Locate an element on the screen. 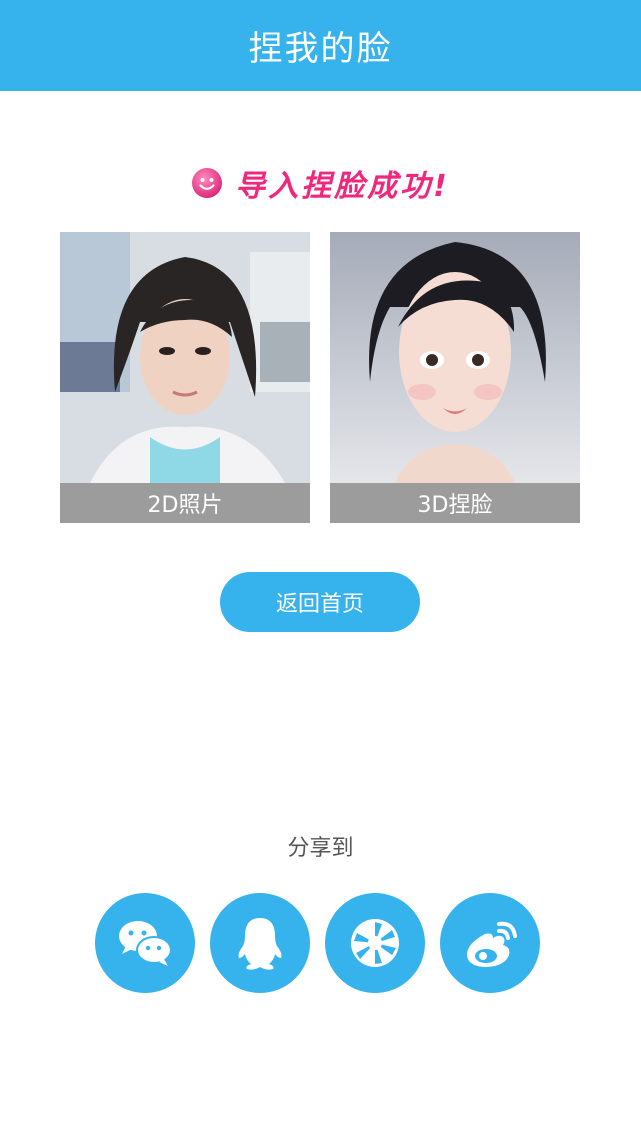  wechat-icon is located at coordinates (145, 943).